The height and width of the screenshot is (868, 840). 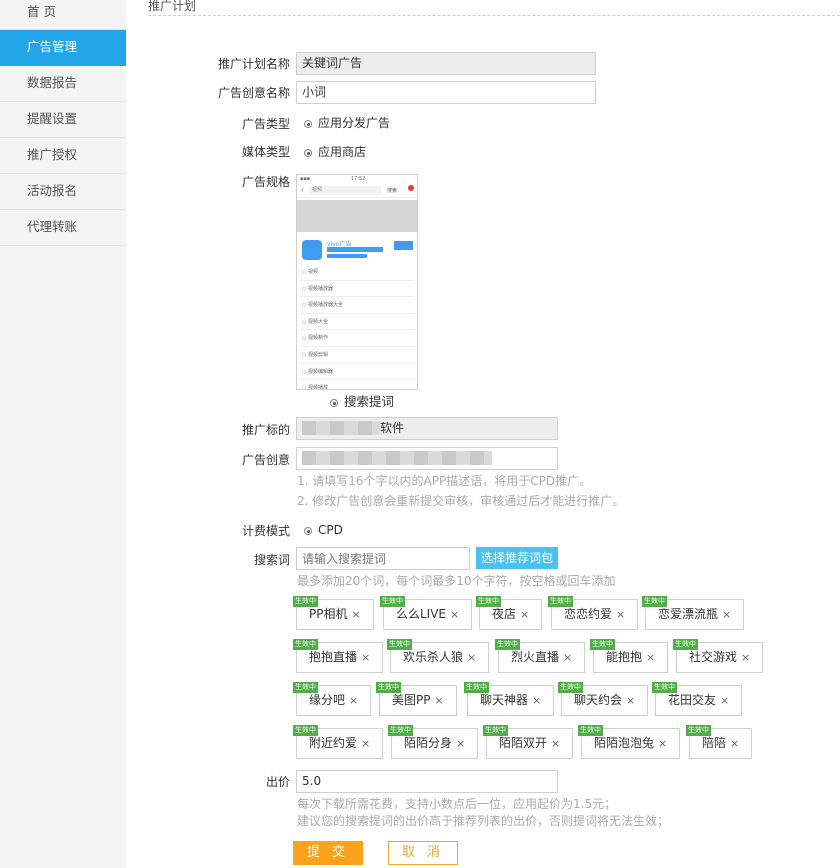 I want to click on sidebar-item-data-report: 数据报告, so click(x=63, y=84).